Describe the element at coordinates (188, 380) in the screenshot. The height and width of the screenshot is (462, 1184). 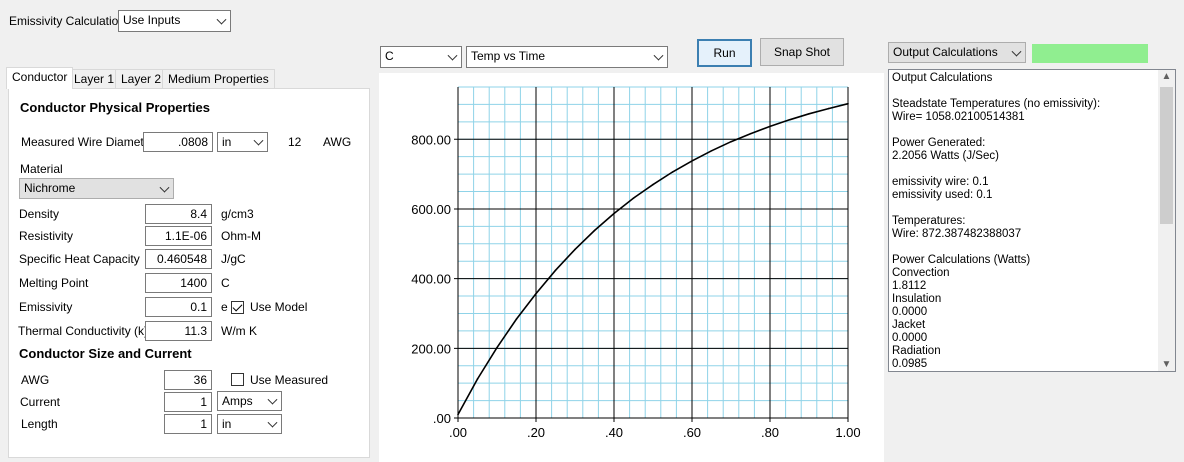
I see `awg-field: 36` at that location.